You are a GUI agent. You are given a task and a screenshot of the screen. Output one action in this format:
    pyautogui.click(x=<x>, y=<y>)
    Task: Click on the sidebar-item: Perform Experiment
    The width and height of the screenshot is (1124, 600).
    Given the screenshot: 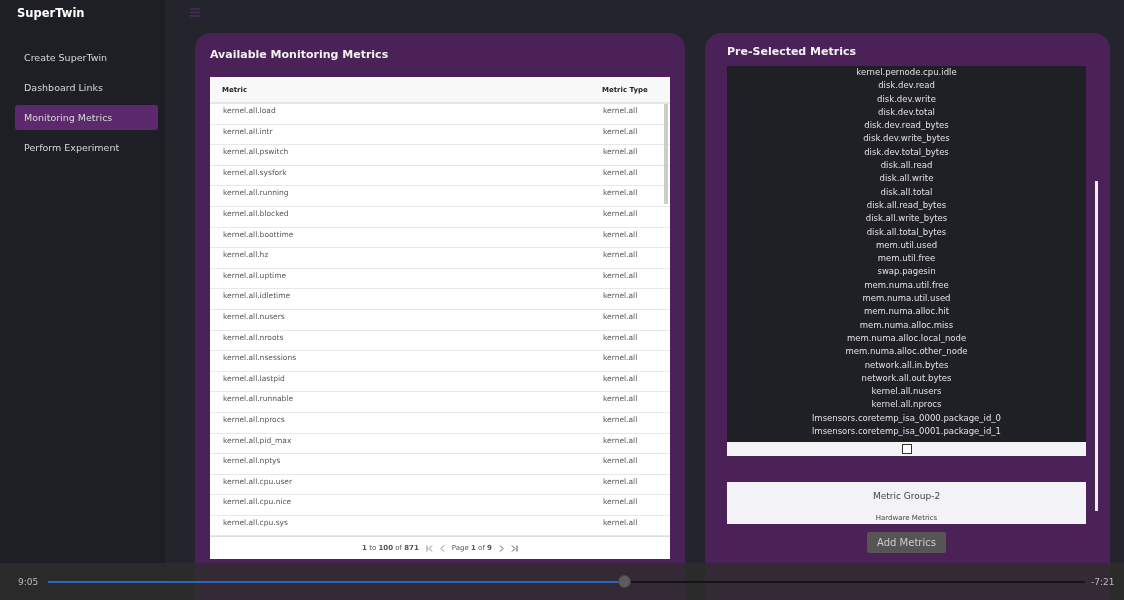 What is the action you would take?
    pyautogui.click(x=86, y=147)
    